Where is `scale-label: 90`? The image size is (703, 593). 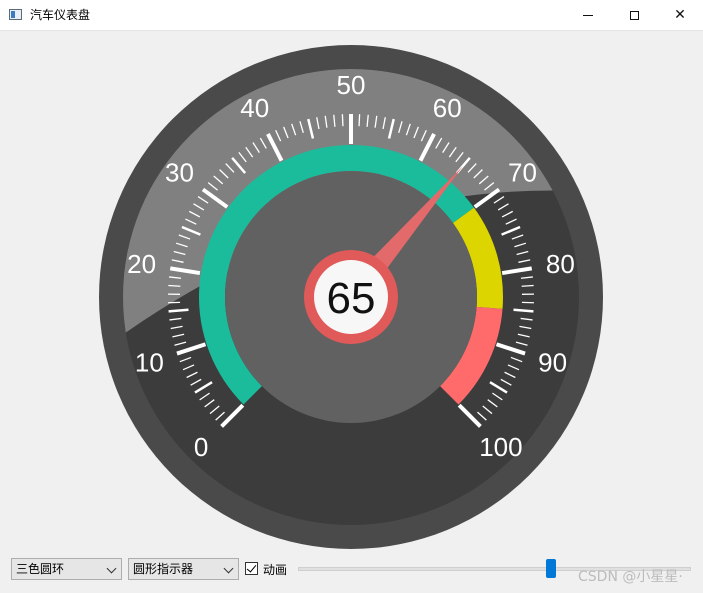 scale-label: 90 is located at coordinates (552, 363).